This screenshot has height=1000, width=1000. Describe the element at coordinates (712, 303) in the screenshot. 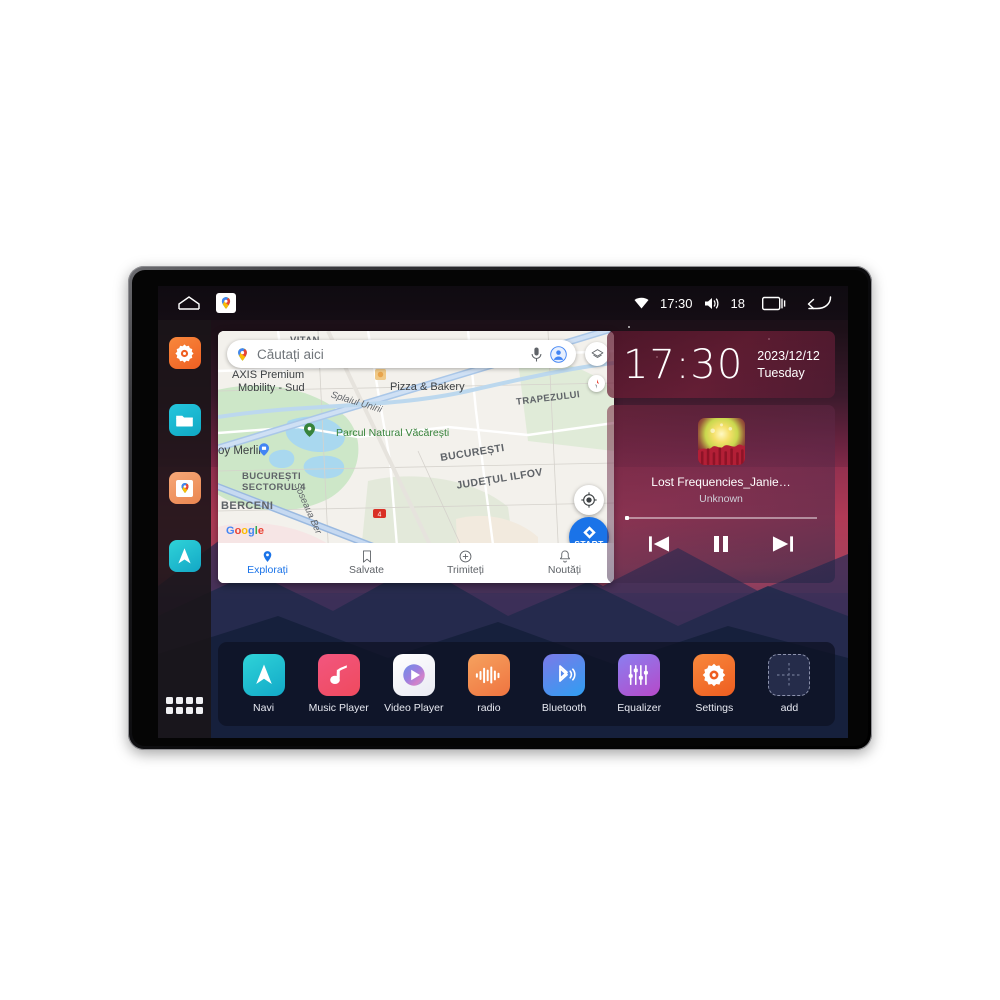

I see `volume-icon` at that location.